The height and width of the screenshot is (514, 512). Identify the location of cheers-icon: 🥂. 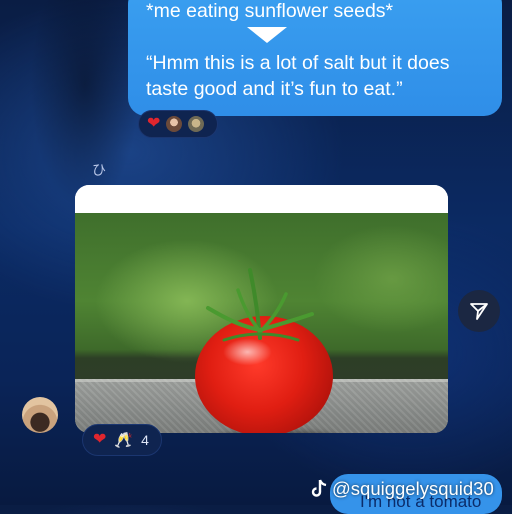
(124, 440).